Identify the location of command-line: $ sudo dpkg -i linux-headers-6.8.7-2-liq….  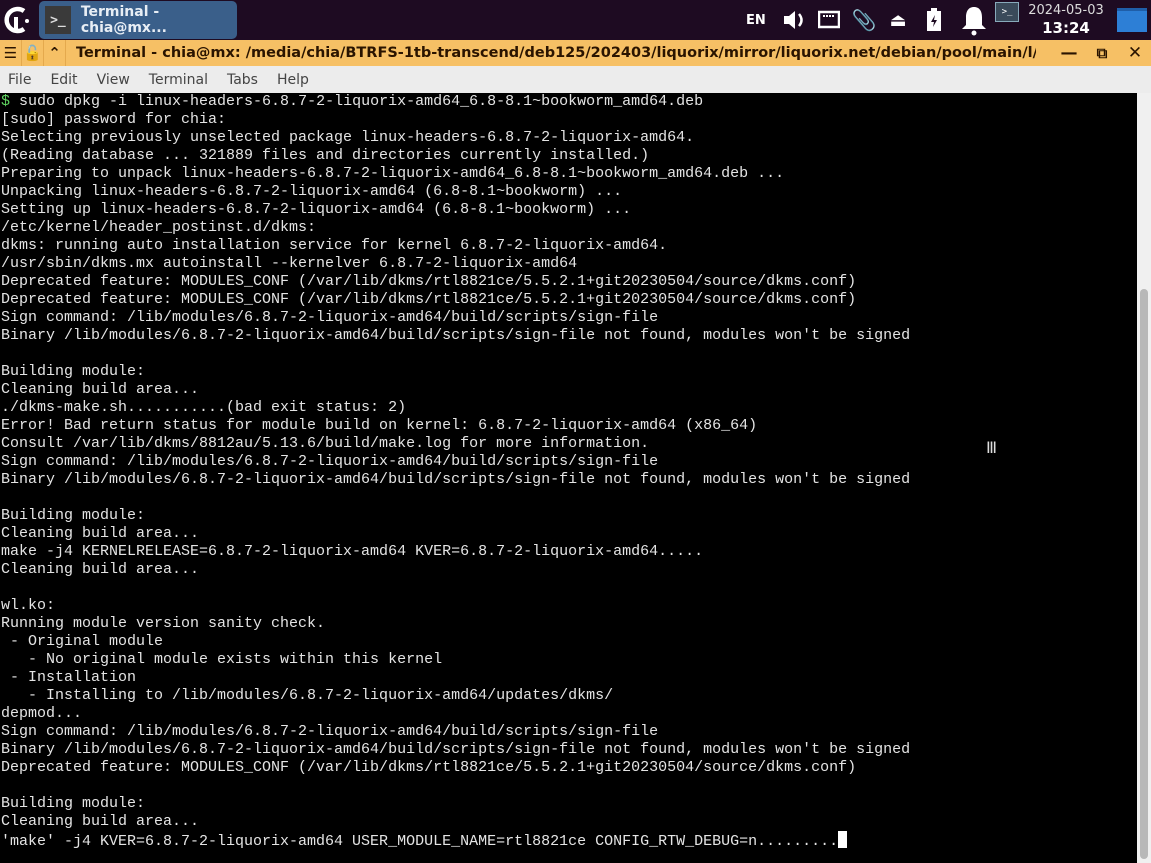
(568, 102).